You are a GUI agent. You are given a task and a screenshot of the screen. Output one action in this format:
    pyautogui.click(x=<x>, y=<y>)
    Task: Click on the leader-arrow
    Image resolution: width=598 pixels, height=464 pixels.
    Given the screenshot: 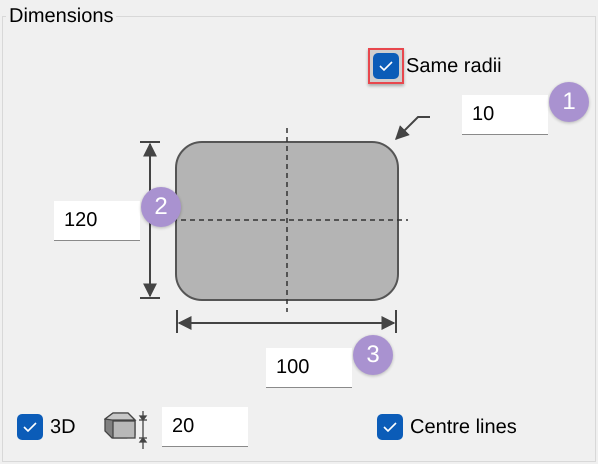 What is the action you would take?
    pyautogui.click(x=412, y=128)
    